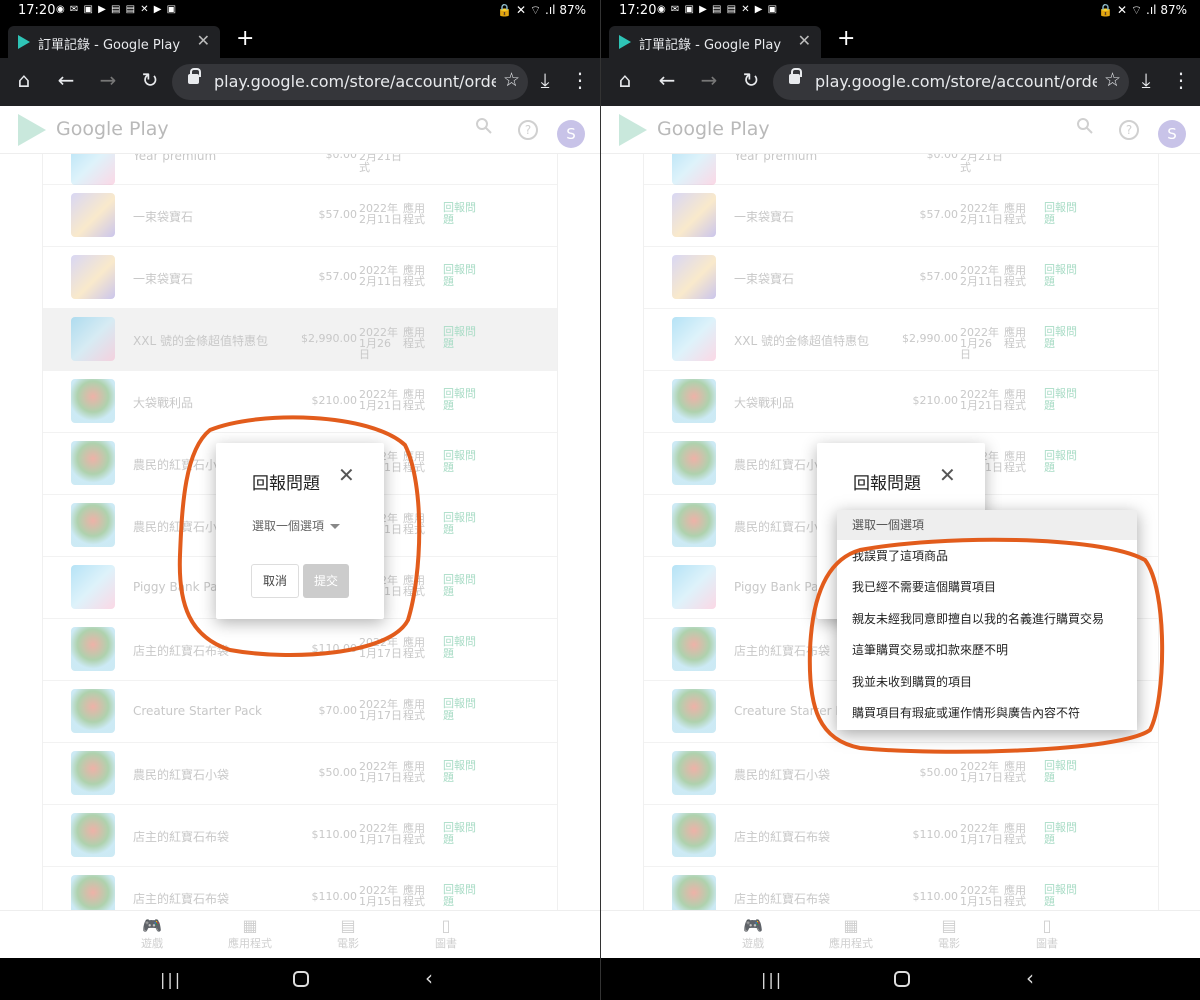 The height and width of the screenshot is (1000, 1200). What do you see at coordinates (275, 581) in the screenshot?
I see `cancel-button: 取消` at bounding box center [275, 581].